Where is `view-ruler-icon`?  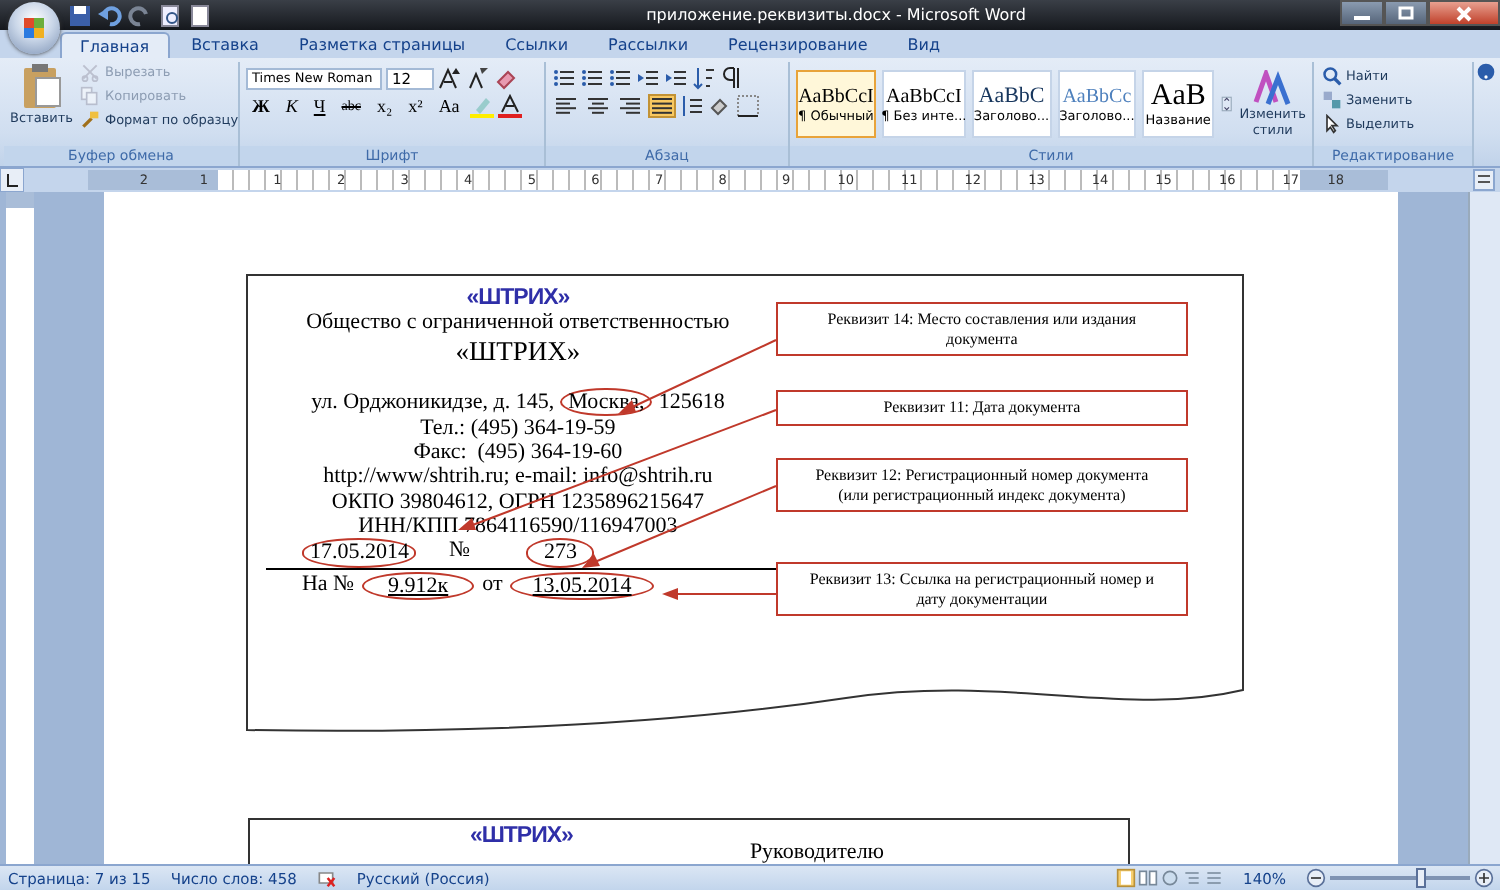
view-ruler-icon is located at coordinates (1484, 180).